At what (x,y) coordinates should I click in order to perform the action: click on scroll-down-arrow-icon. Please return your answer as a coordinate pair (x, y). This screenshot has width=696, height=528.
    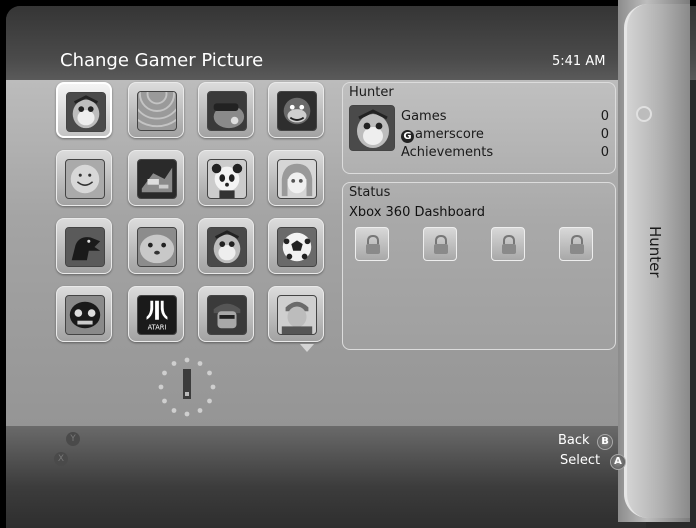
    Looking at the image, I should click on (307, 348).